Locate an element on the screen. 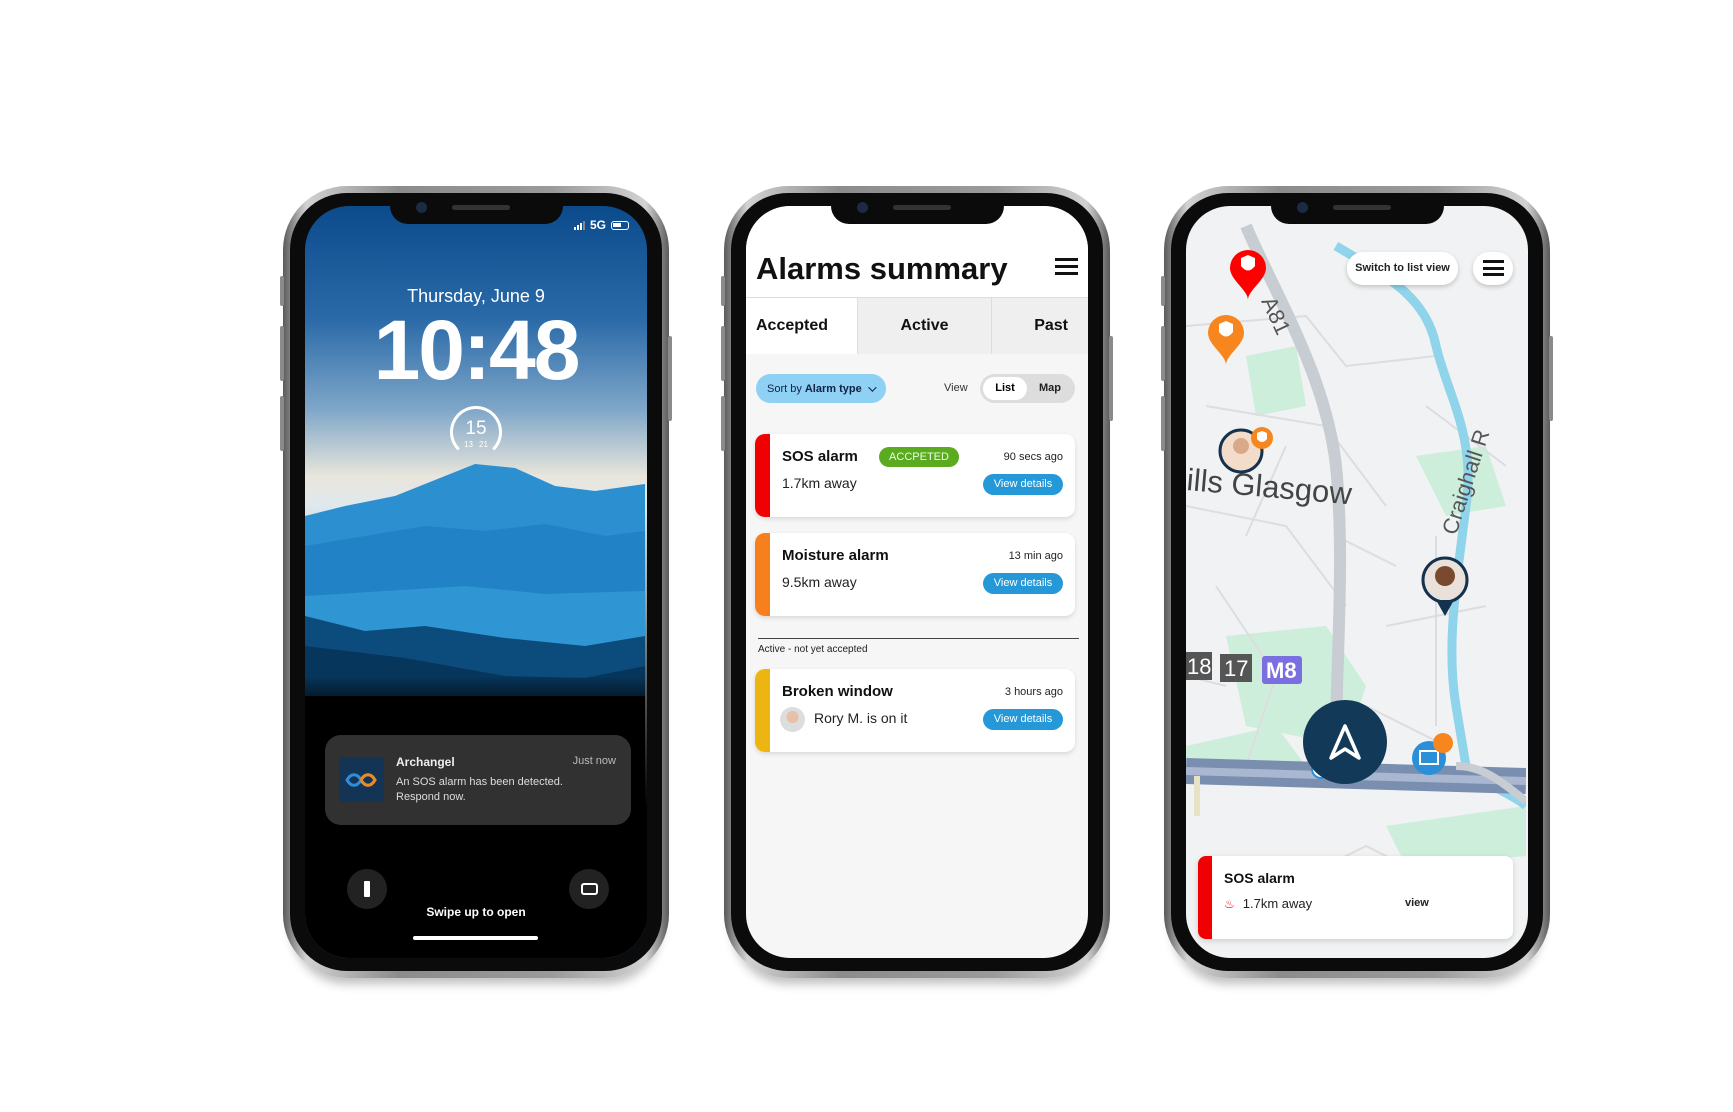 This screenshot has width=1733, height=1112. selected-alarm-card: SOS alarm ♨ 1.7km away view is located at coordinates (1355, 897).